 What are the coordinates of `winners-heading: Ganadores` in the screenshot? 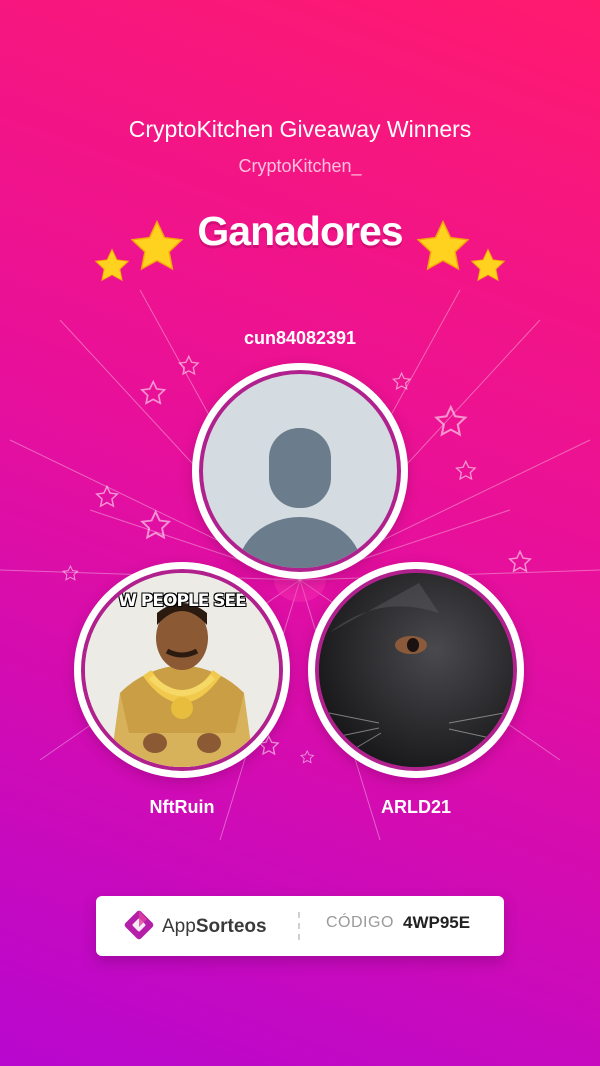 It's located at (300, 231).